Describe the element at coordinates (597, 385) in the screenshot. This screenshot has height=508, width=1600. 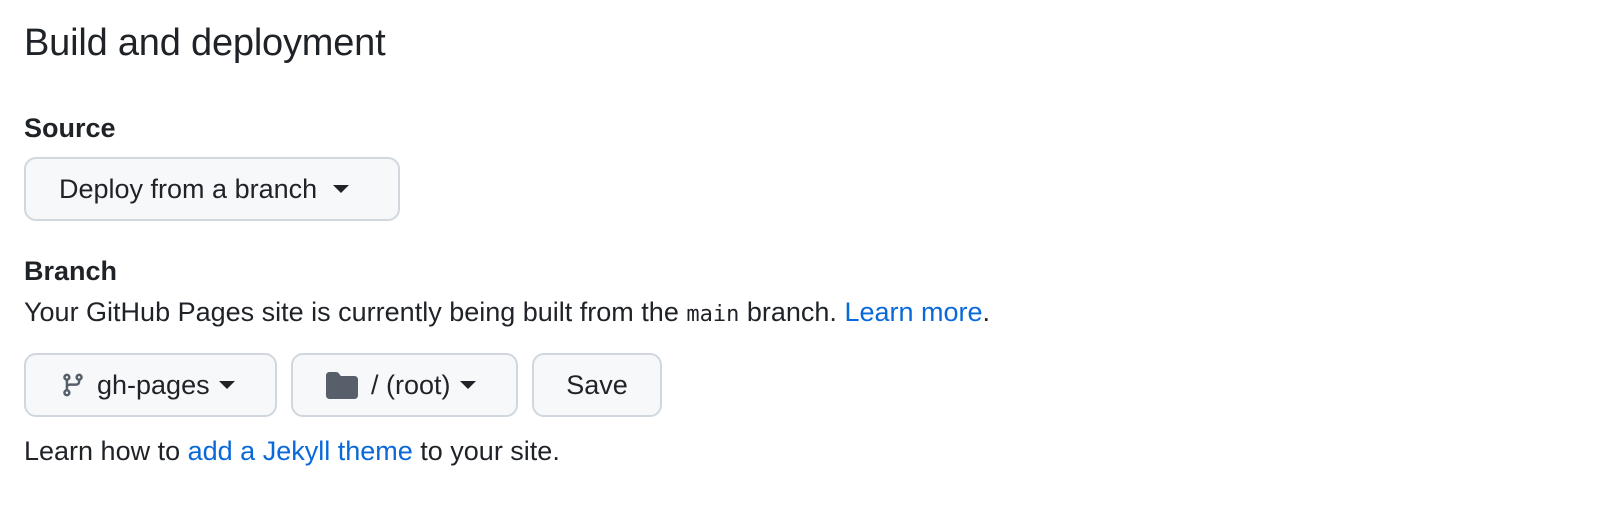
I see `save-button: Save` at that location.